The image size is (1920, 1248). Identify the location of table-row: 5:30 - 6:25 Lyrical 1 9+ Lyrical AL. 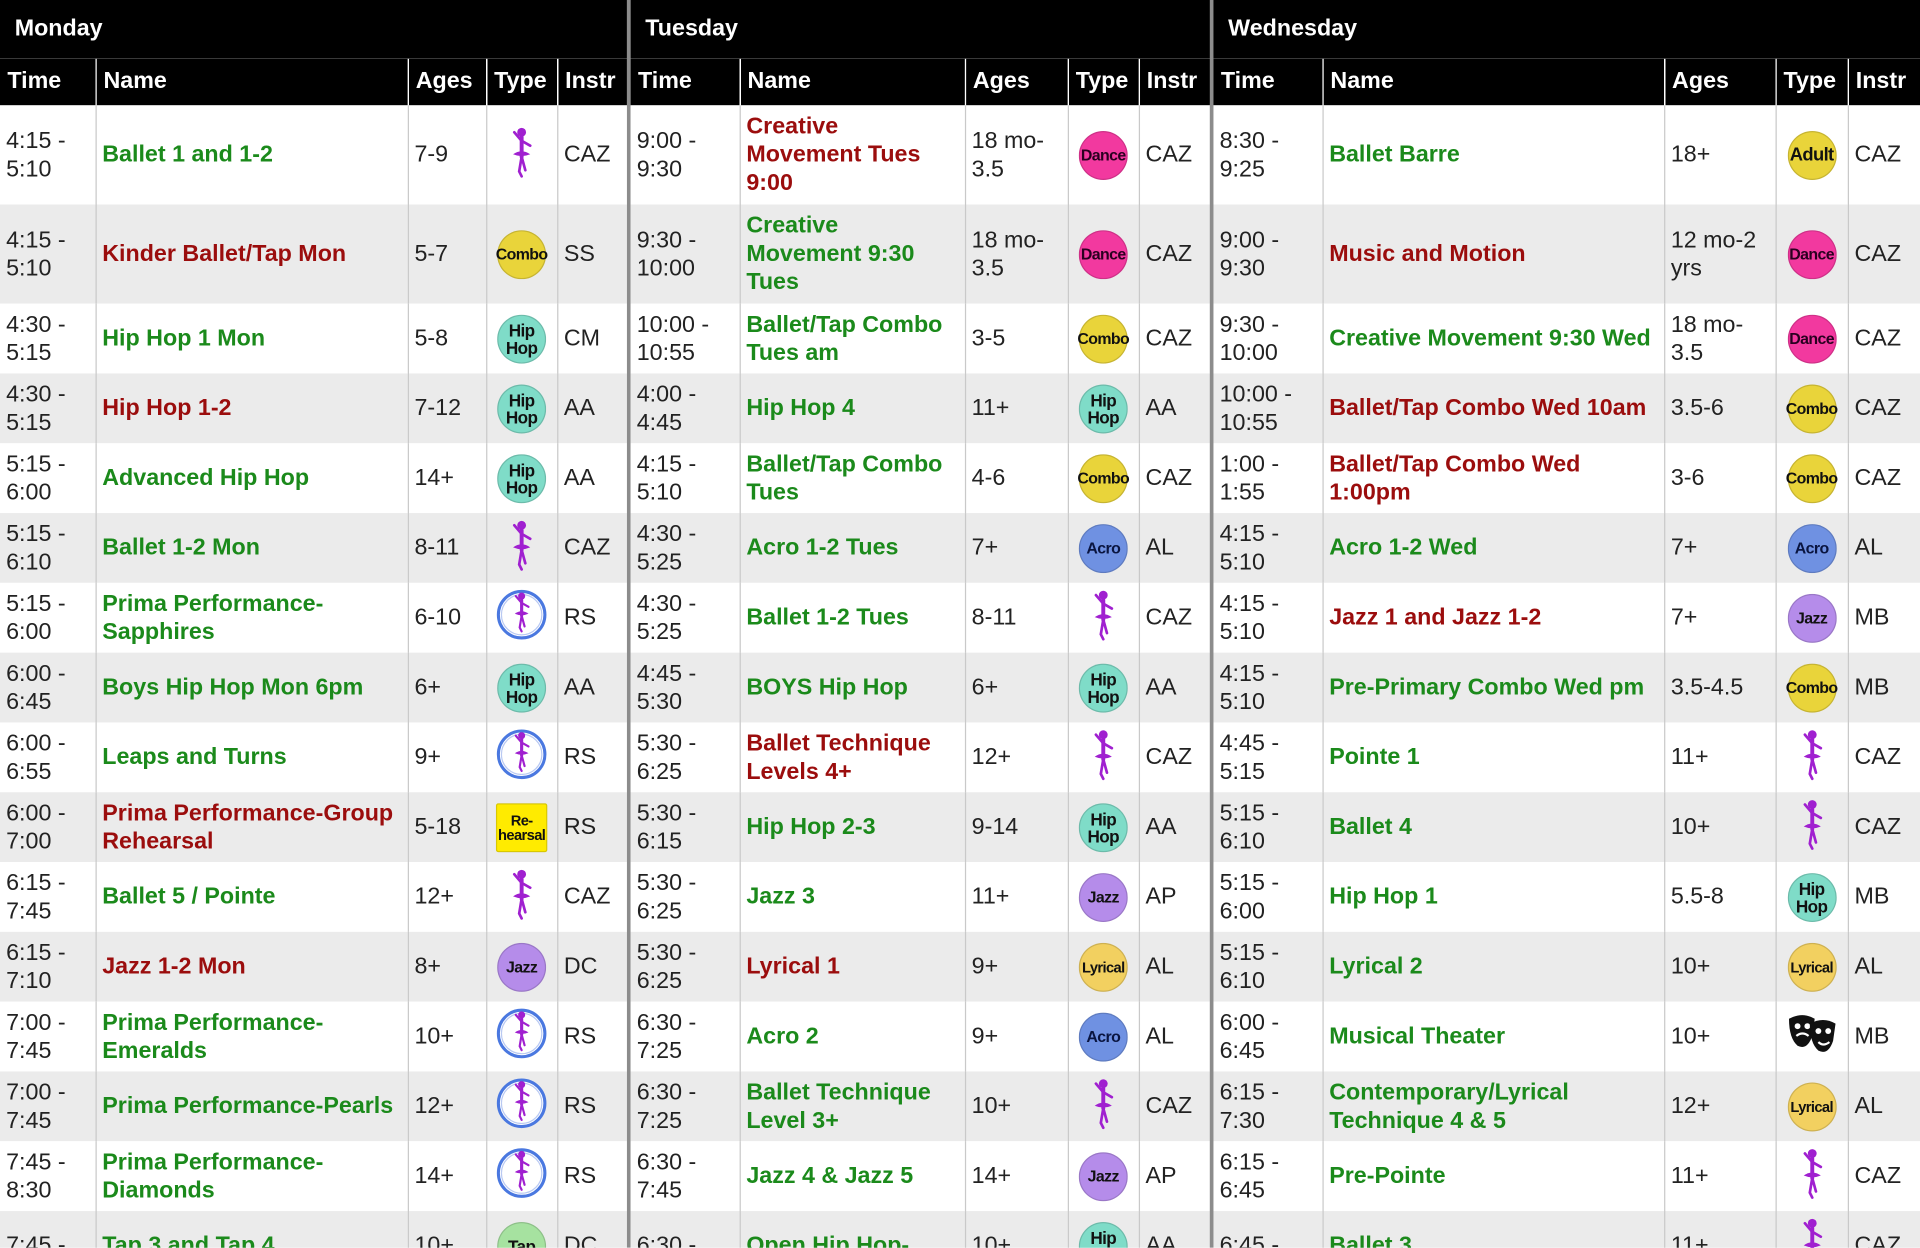
(922, 966).